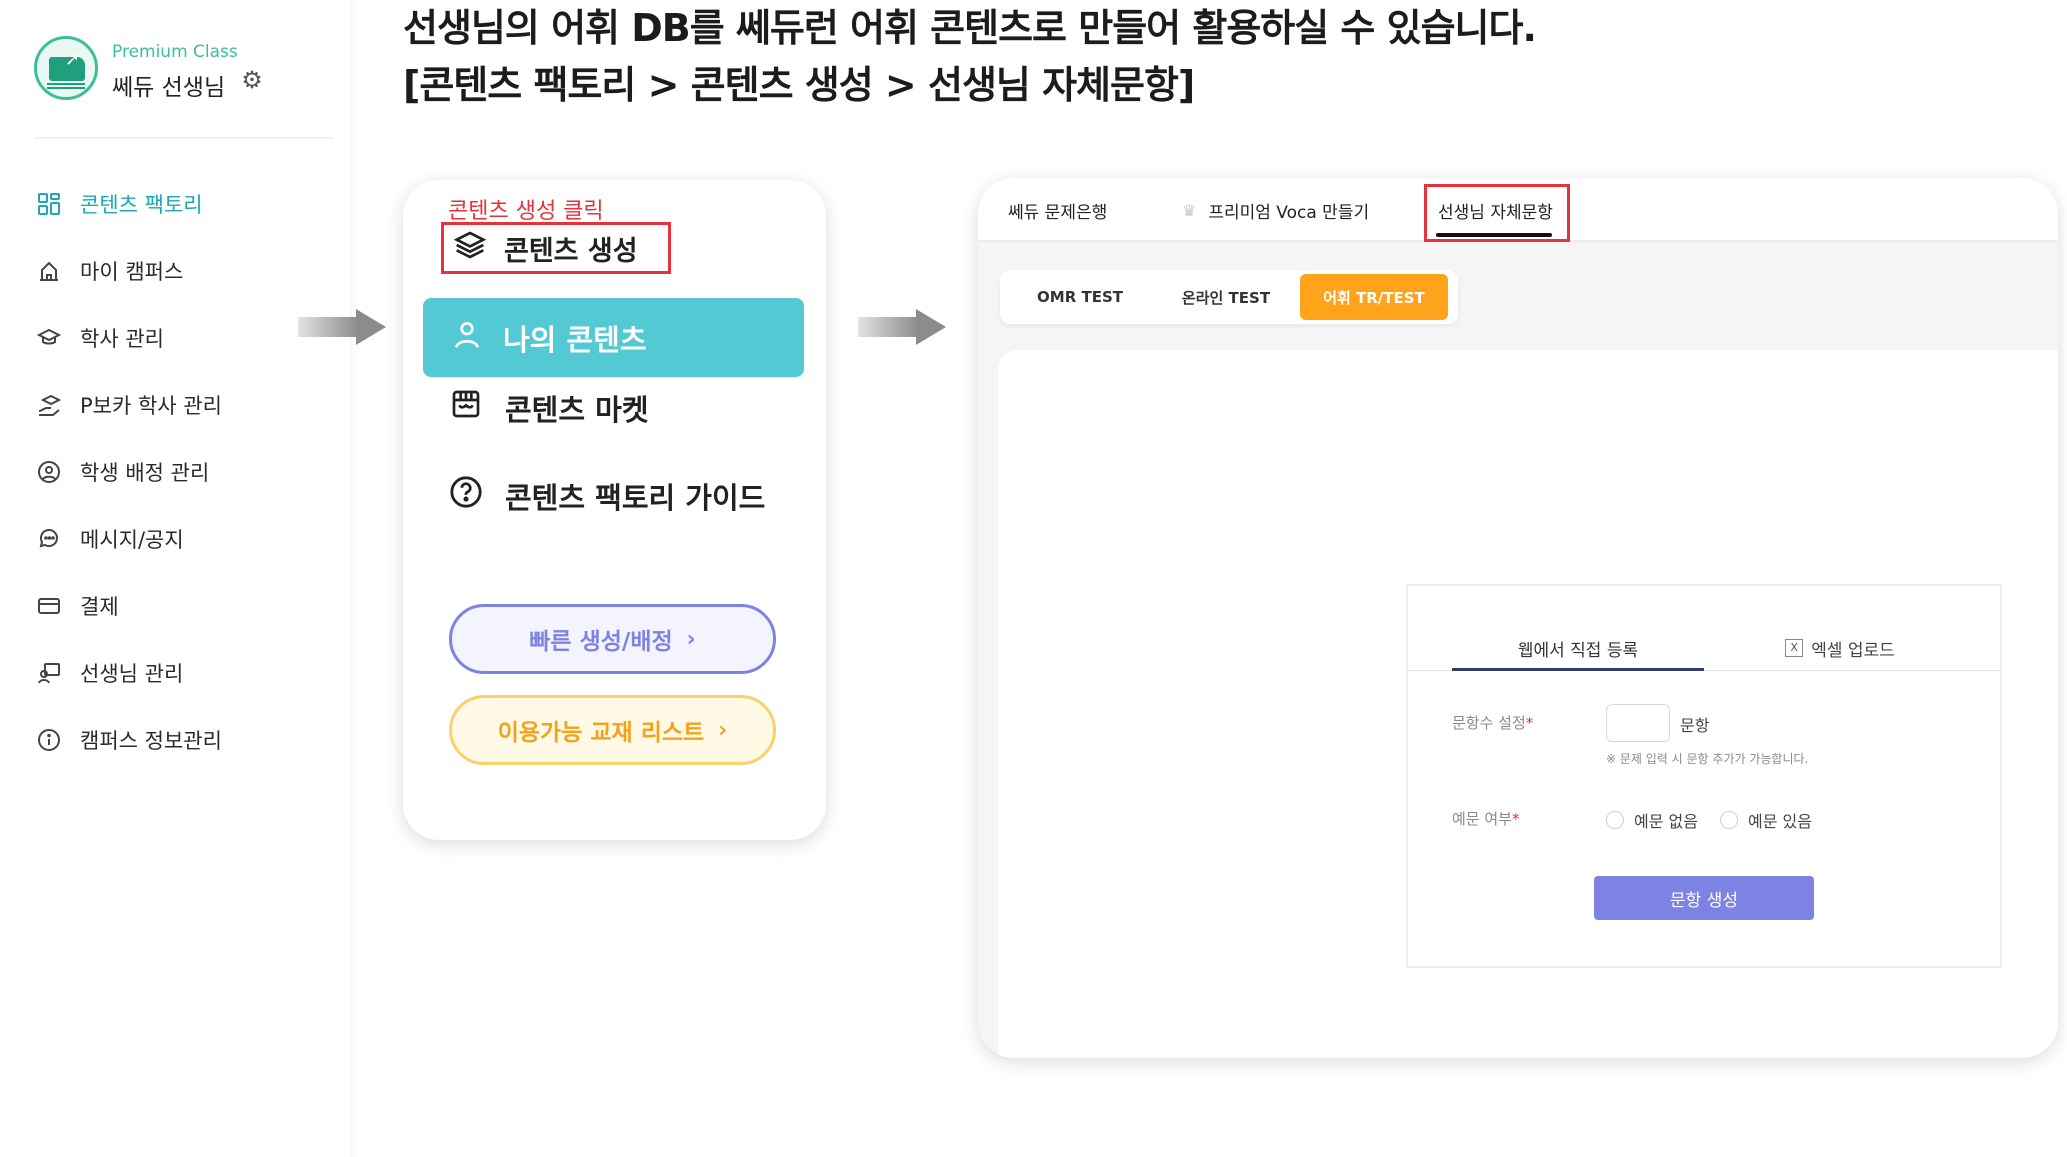 Image resolution: width=2067 pixels, height=1157 pixels. I want to click on layers-icon, so click(470, 248).